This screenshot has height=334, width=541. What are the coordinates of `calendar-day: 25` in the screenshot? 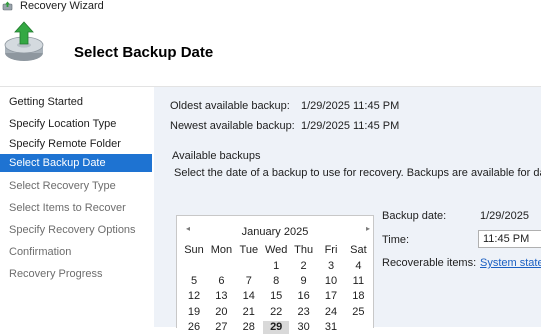 It's located at (358, 312).